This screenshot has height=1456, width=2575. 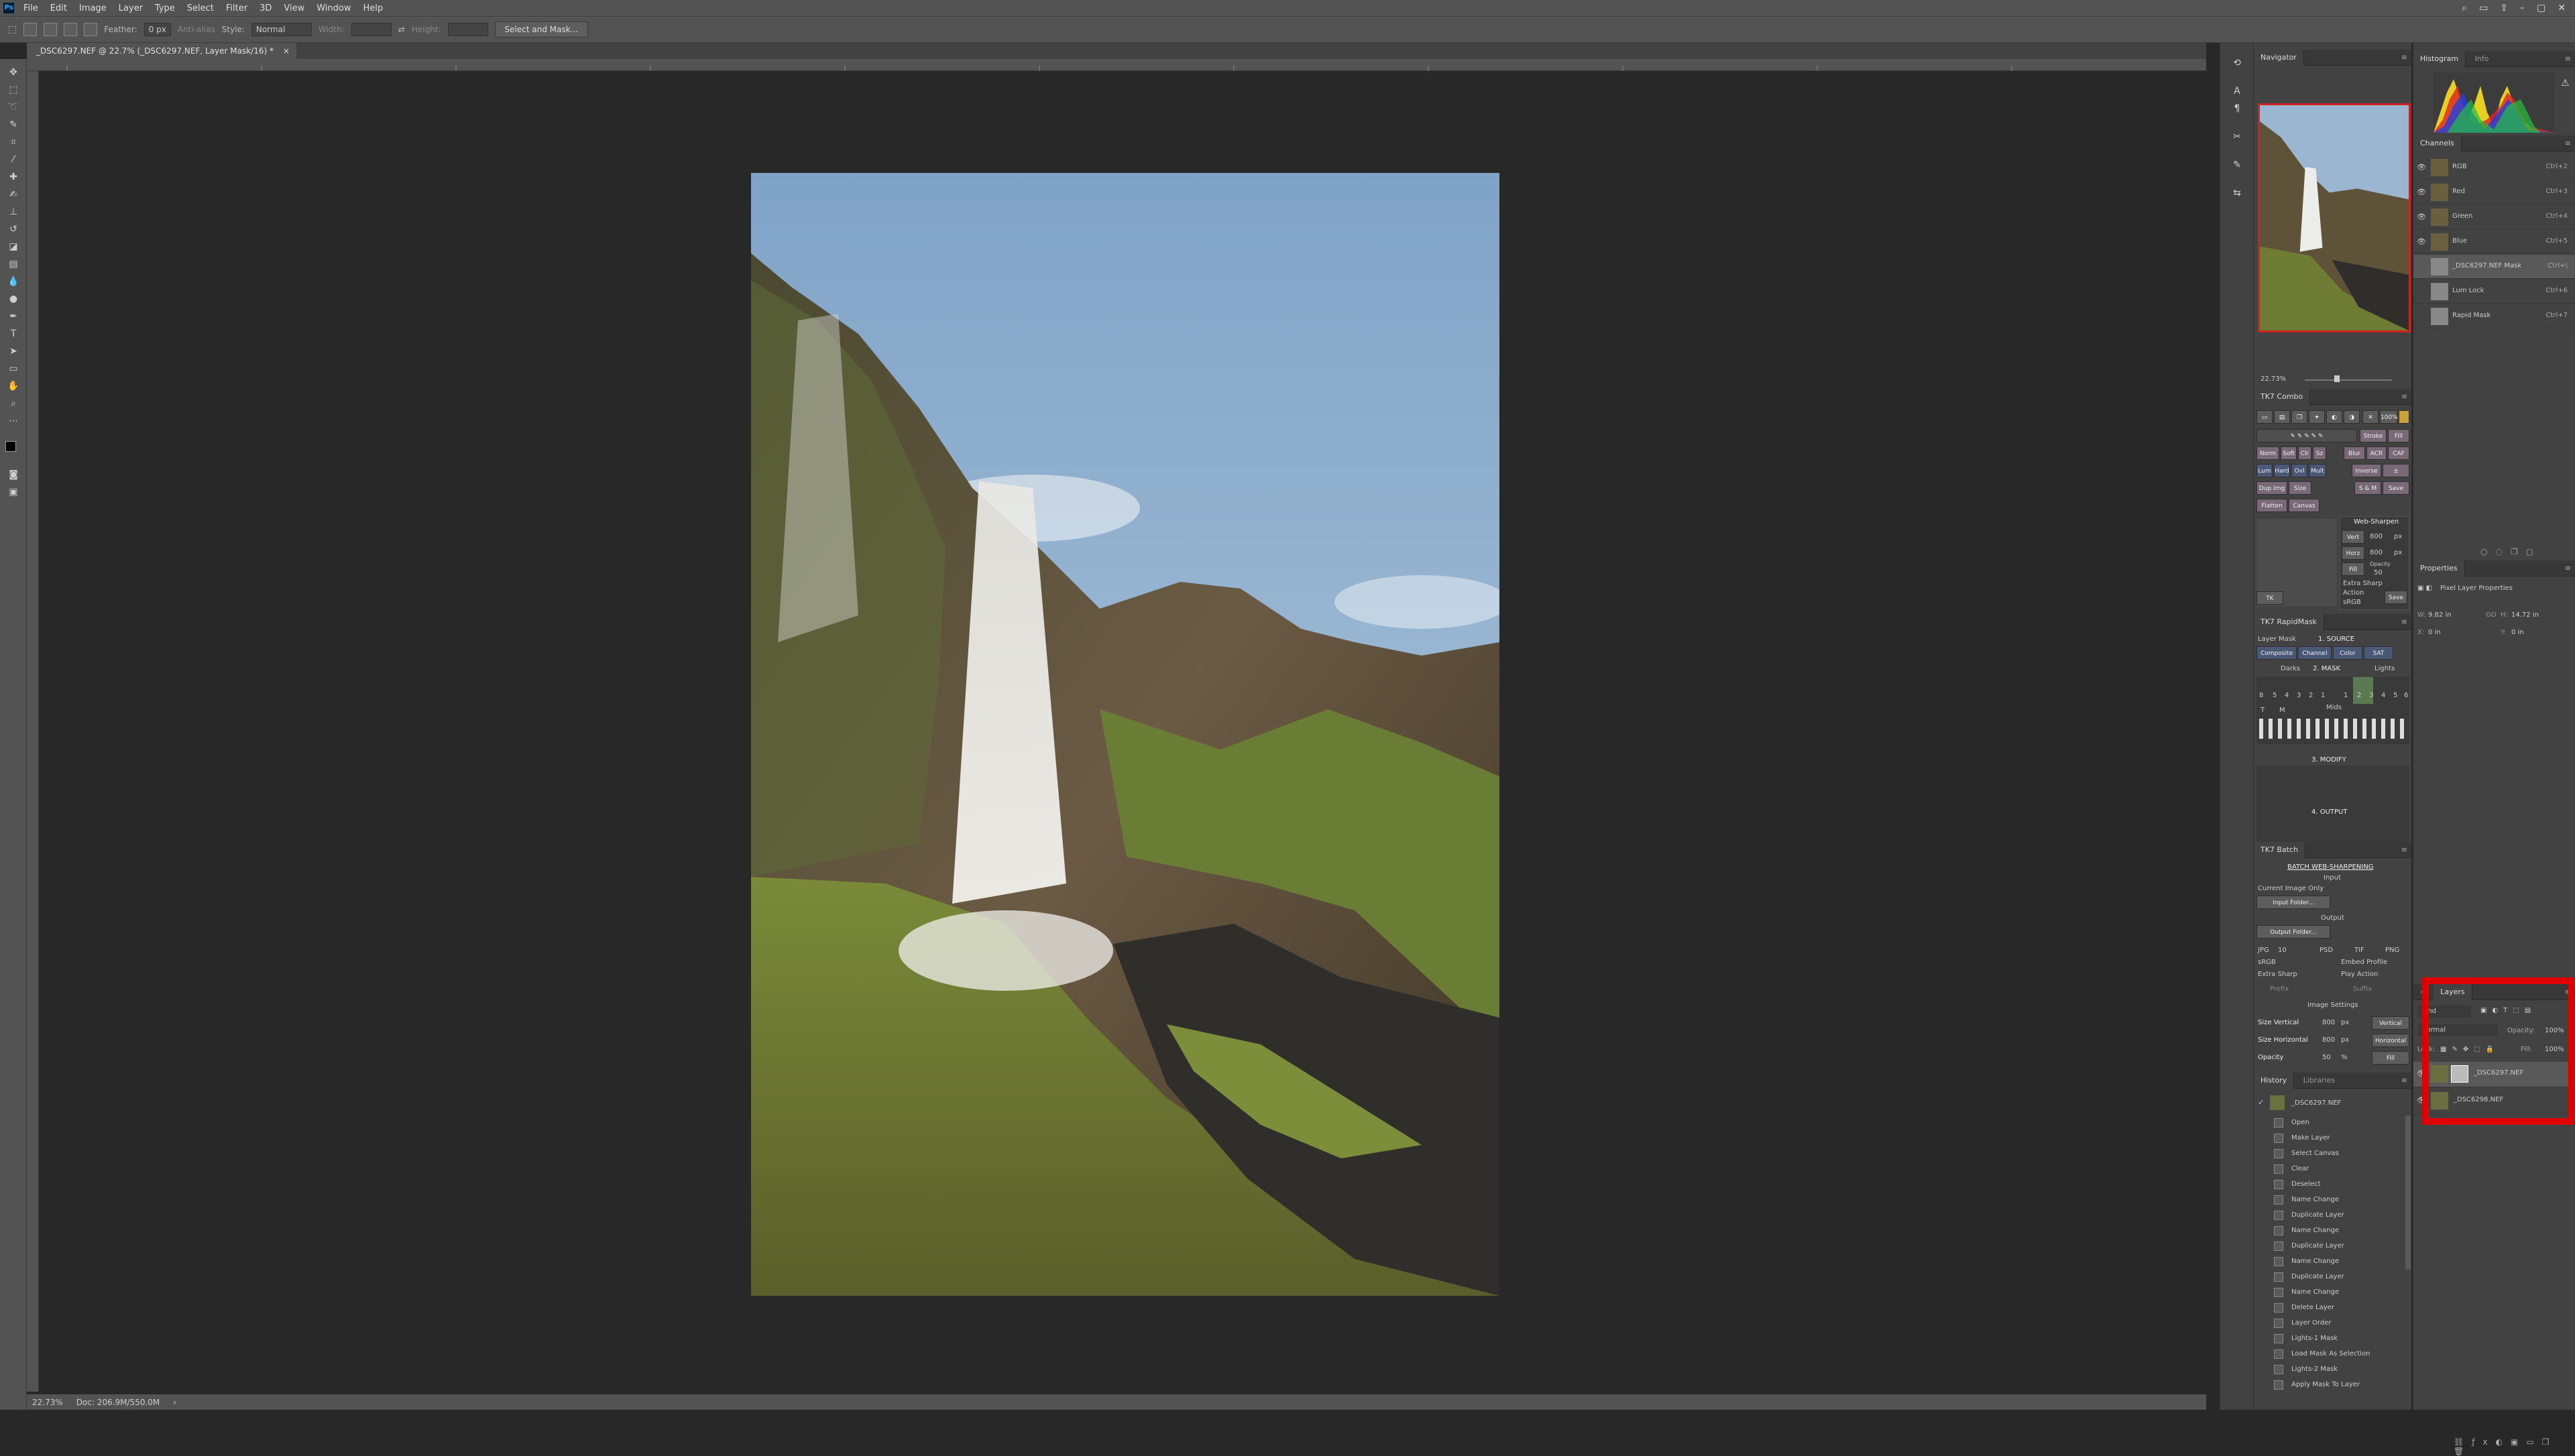 I want to click on menu-type: Type, so click(x=165, y=8).